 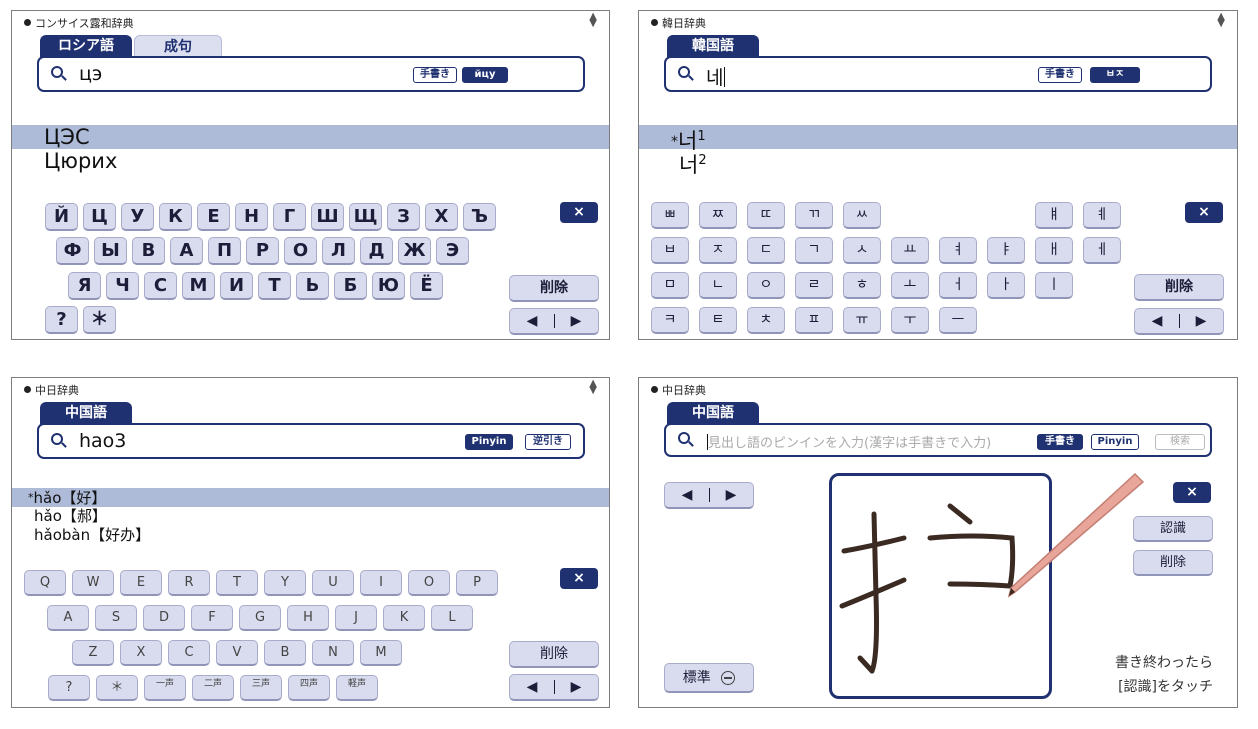 What do you see at coordinates (388, 286) in the screenshot?
I see `keyboard-key: Ю` at bounding box center [388, 286].